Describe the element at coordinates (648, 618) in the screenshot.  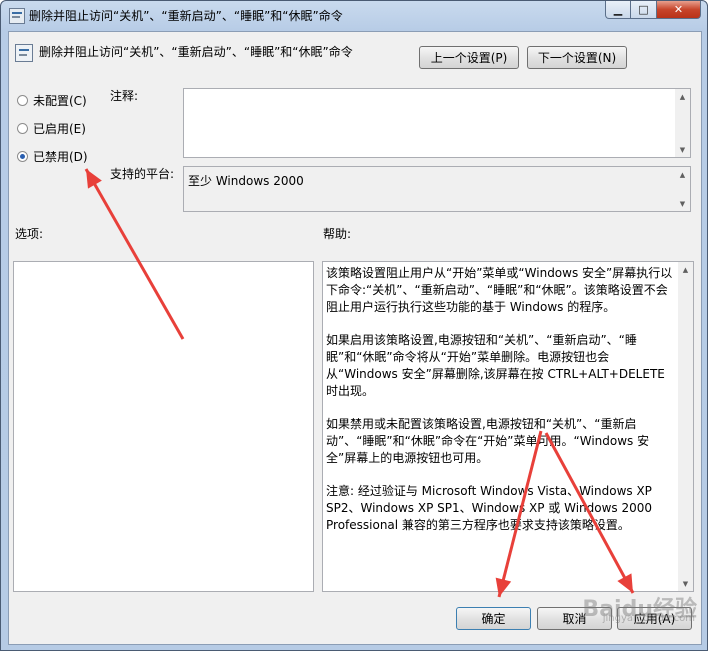
I see `watermark-url: jingyan.baidu.com` at that location.